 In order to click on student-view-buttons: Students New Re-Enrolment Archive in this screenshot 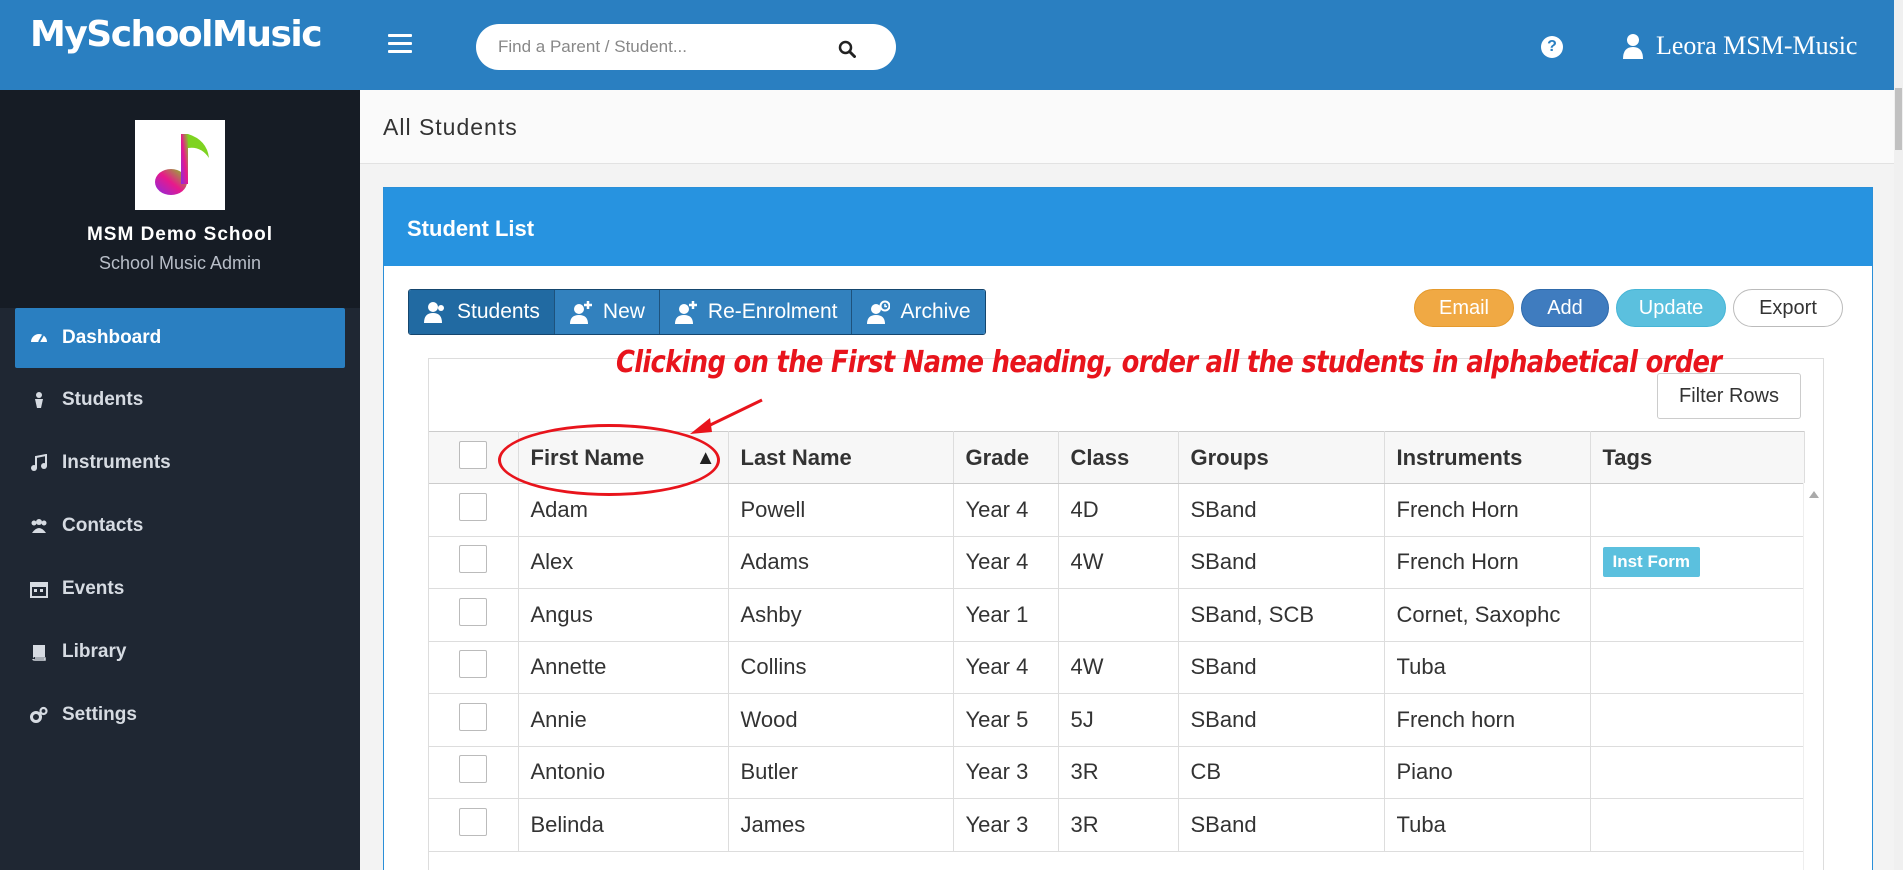, I will do `click(697, 312)`.